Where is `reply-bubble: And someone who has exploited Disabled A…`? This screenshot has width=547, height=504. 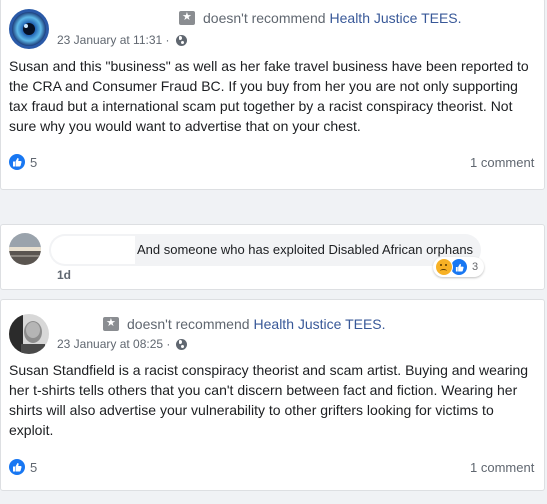
reply-bubble: And someone who has exploited Disabled A… is located at coordinates (265, 250).